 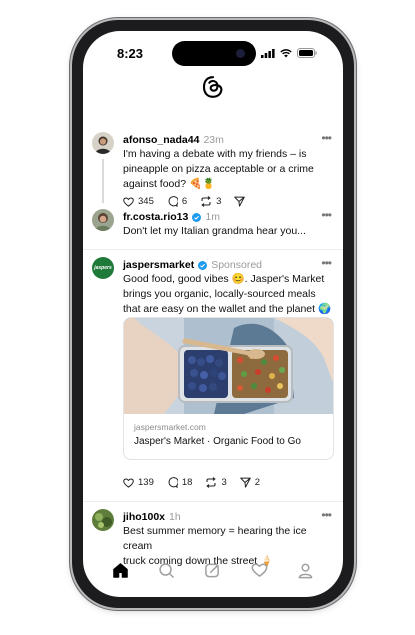 I want to click on battery-icon, so click(x=307, y=53).